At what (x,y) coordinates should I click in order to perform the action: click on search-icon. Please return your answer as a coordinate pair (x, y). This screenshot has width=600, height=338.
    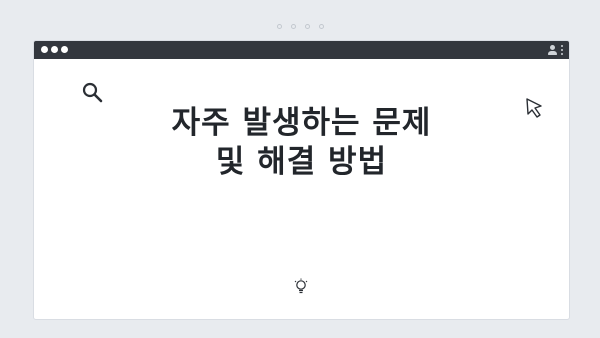
    Looking at the image, I should click on (92, 92).